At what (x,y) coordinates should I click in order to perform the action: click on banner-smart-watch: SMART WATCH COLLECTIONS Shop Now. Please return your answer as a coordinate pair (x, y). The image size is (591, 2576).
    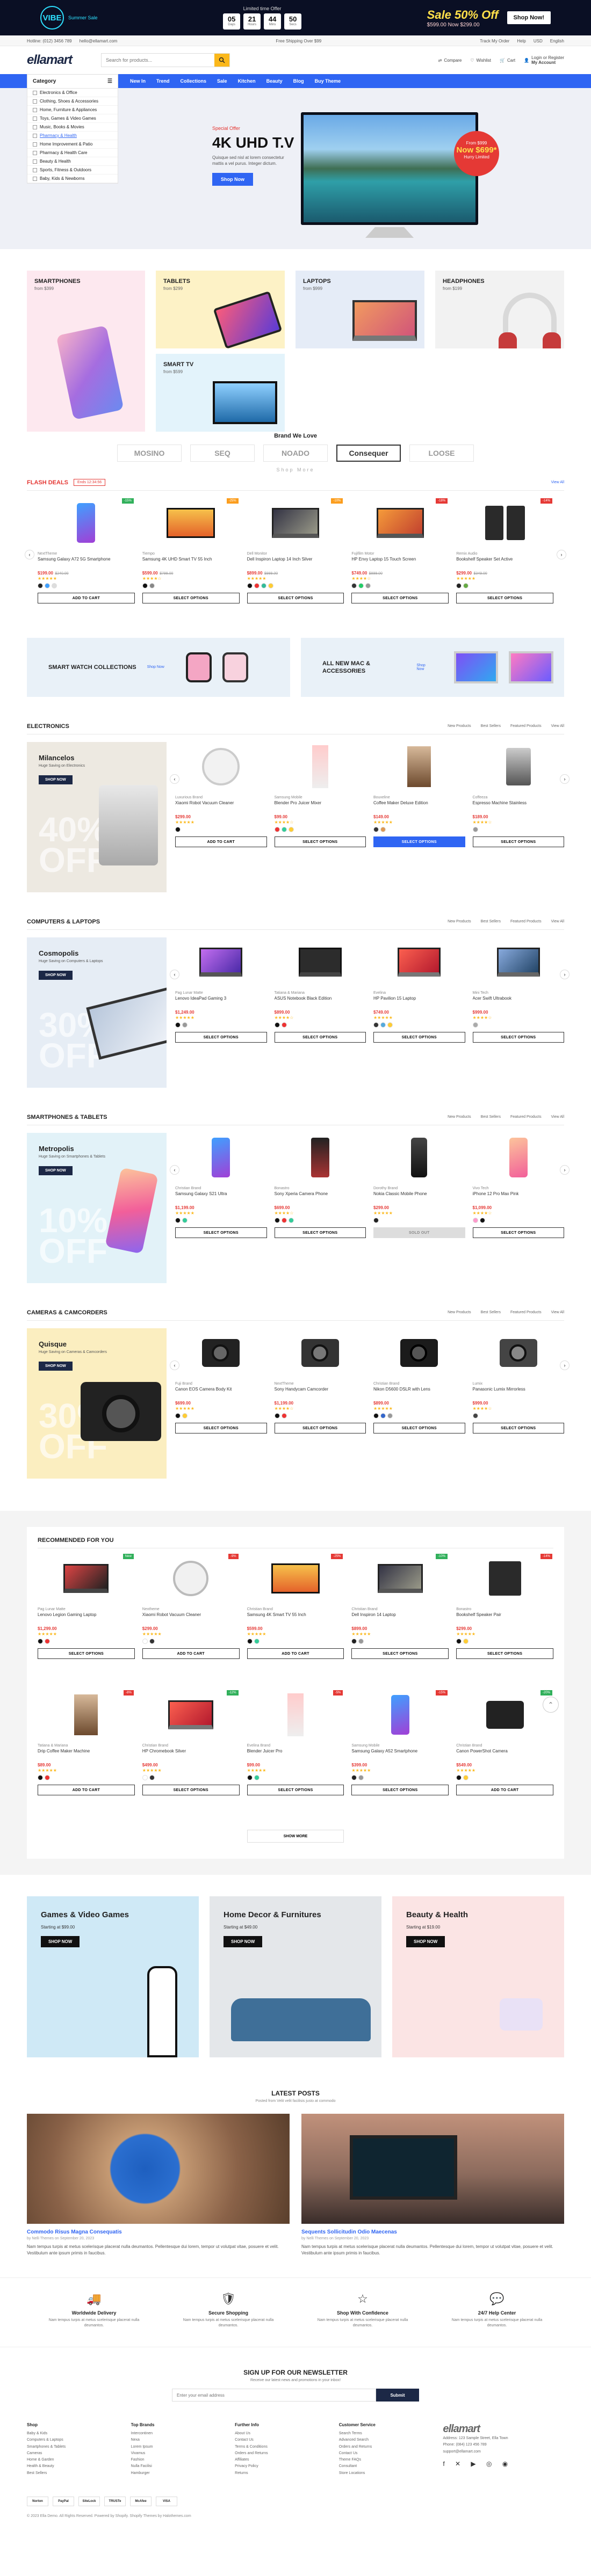
    Looking at the image, I should click on (158, 667).